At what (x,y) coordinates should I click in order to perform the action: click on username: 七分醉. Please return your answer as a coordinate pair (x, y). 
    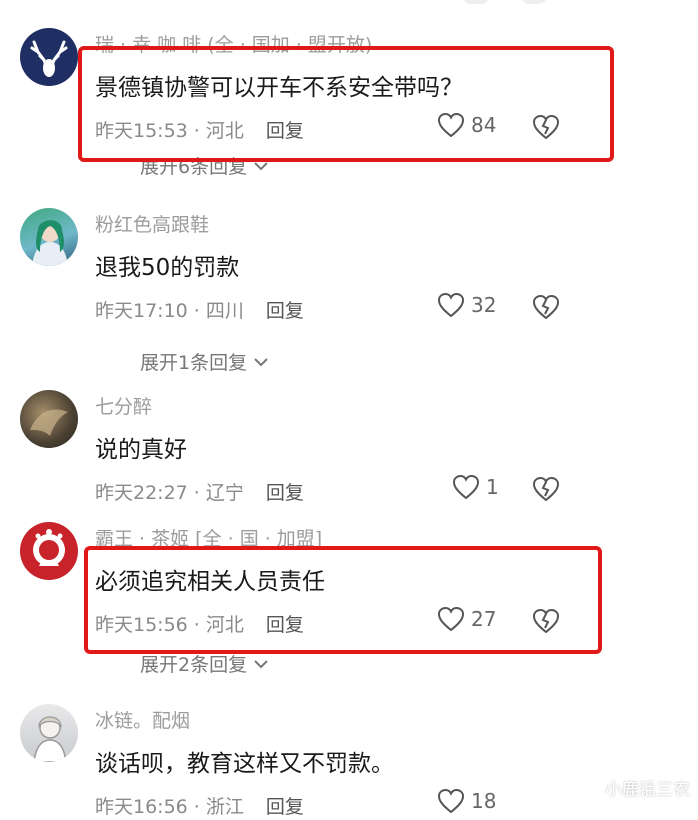
    Looking at the image, I should click on (123, 405).